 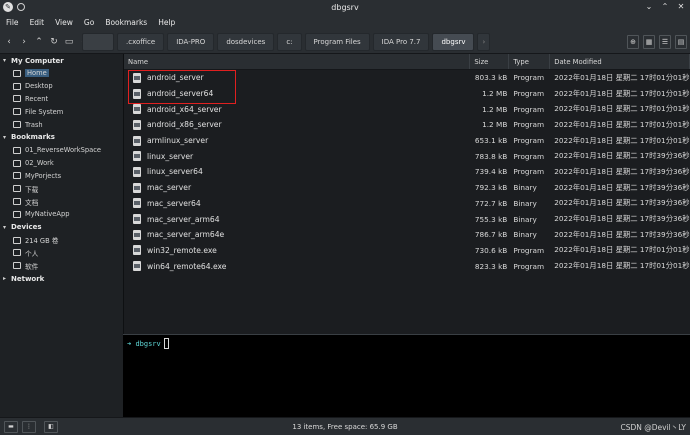 I want to click on column-name: Name, so click(x=297, y=61).